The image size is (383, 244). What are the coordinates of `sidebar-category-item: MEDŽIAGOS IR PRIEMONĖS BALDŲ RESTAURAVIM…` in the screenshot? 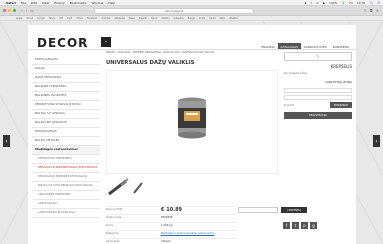 It's located at (66, 168).